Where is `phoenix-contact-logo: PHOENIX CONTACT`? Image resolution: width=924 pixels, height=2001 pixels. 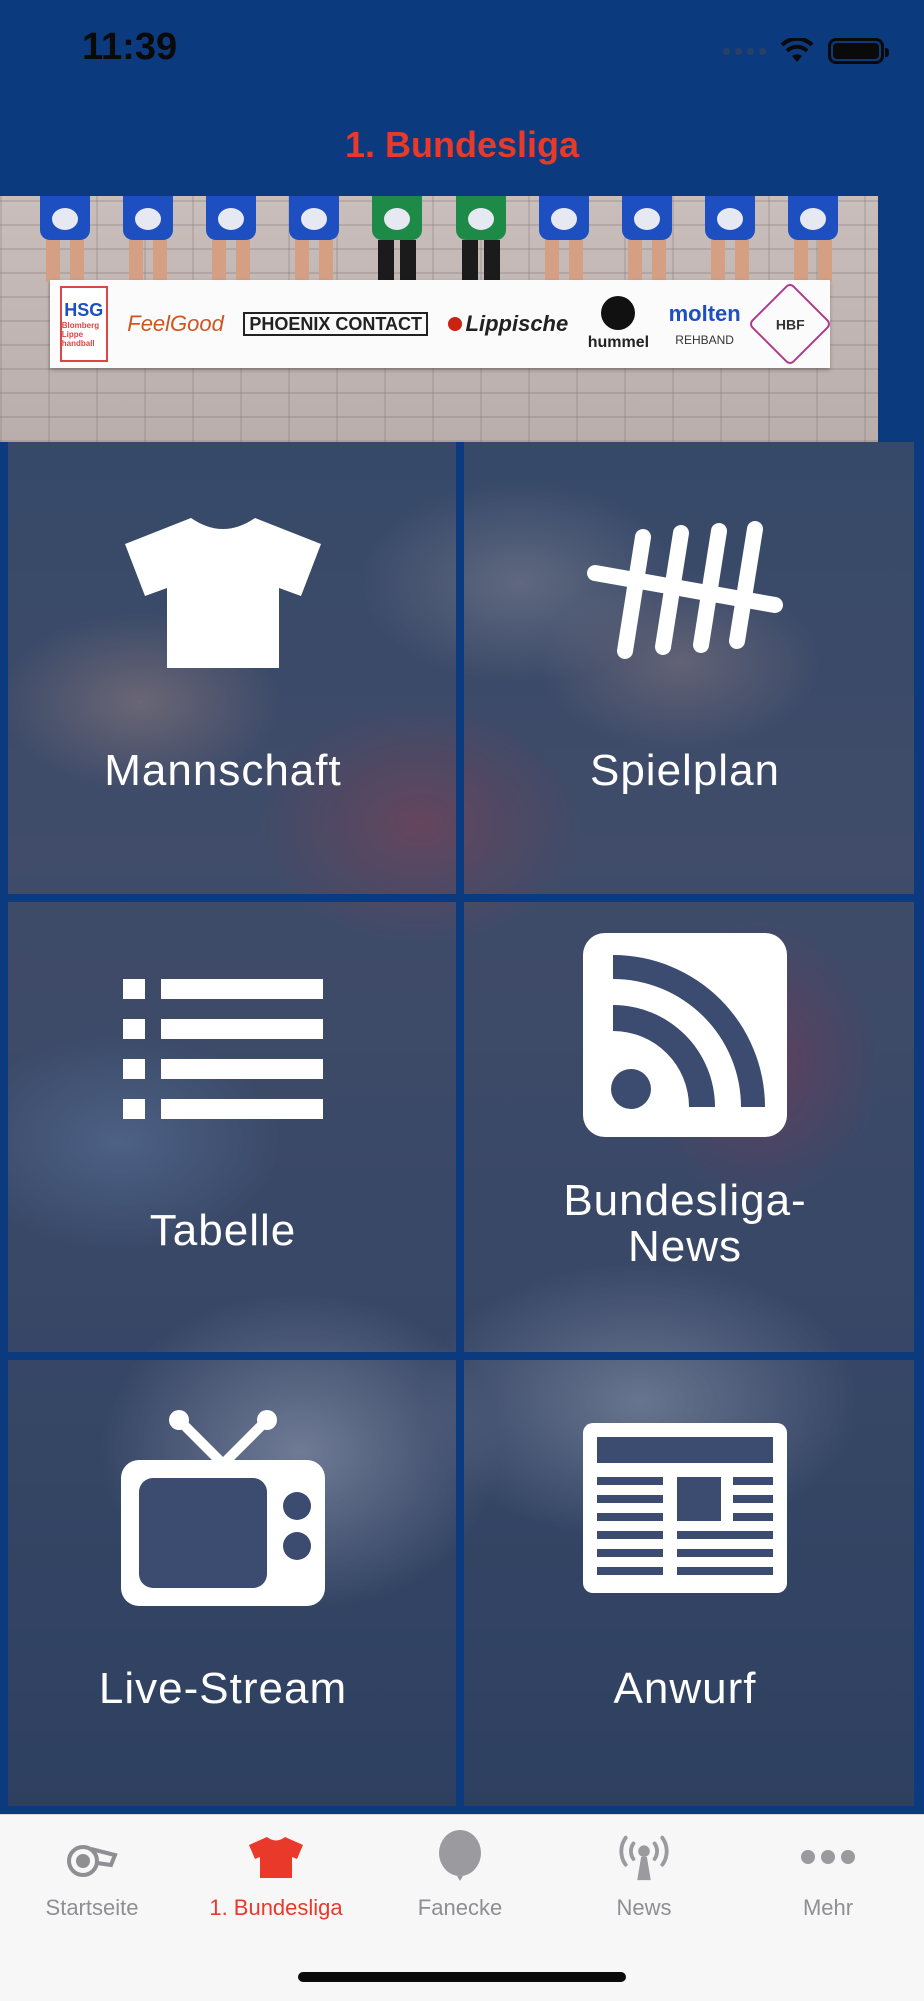
phoenix-contact-logo: PHOENIX CONTACT is located at coordinates (336, 324).